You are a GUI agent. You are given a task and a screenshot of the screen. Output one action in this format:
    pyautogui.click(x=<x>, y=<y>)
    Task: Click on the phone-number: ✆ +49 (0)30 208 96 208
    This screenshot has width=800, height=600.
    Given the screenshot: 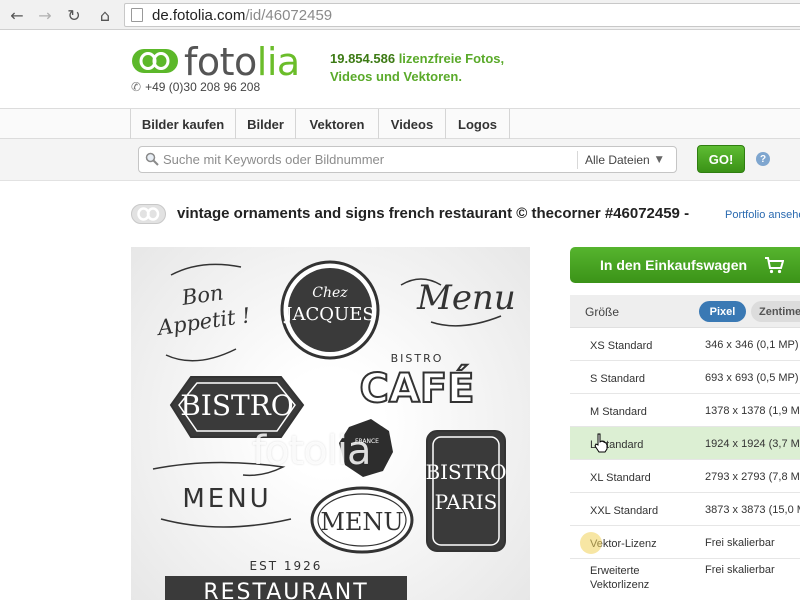 What is the action you would take?
    pyautogui.click(x=196, y=87)
    